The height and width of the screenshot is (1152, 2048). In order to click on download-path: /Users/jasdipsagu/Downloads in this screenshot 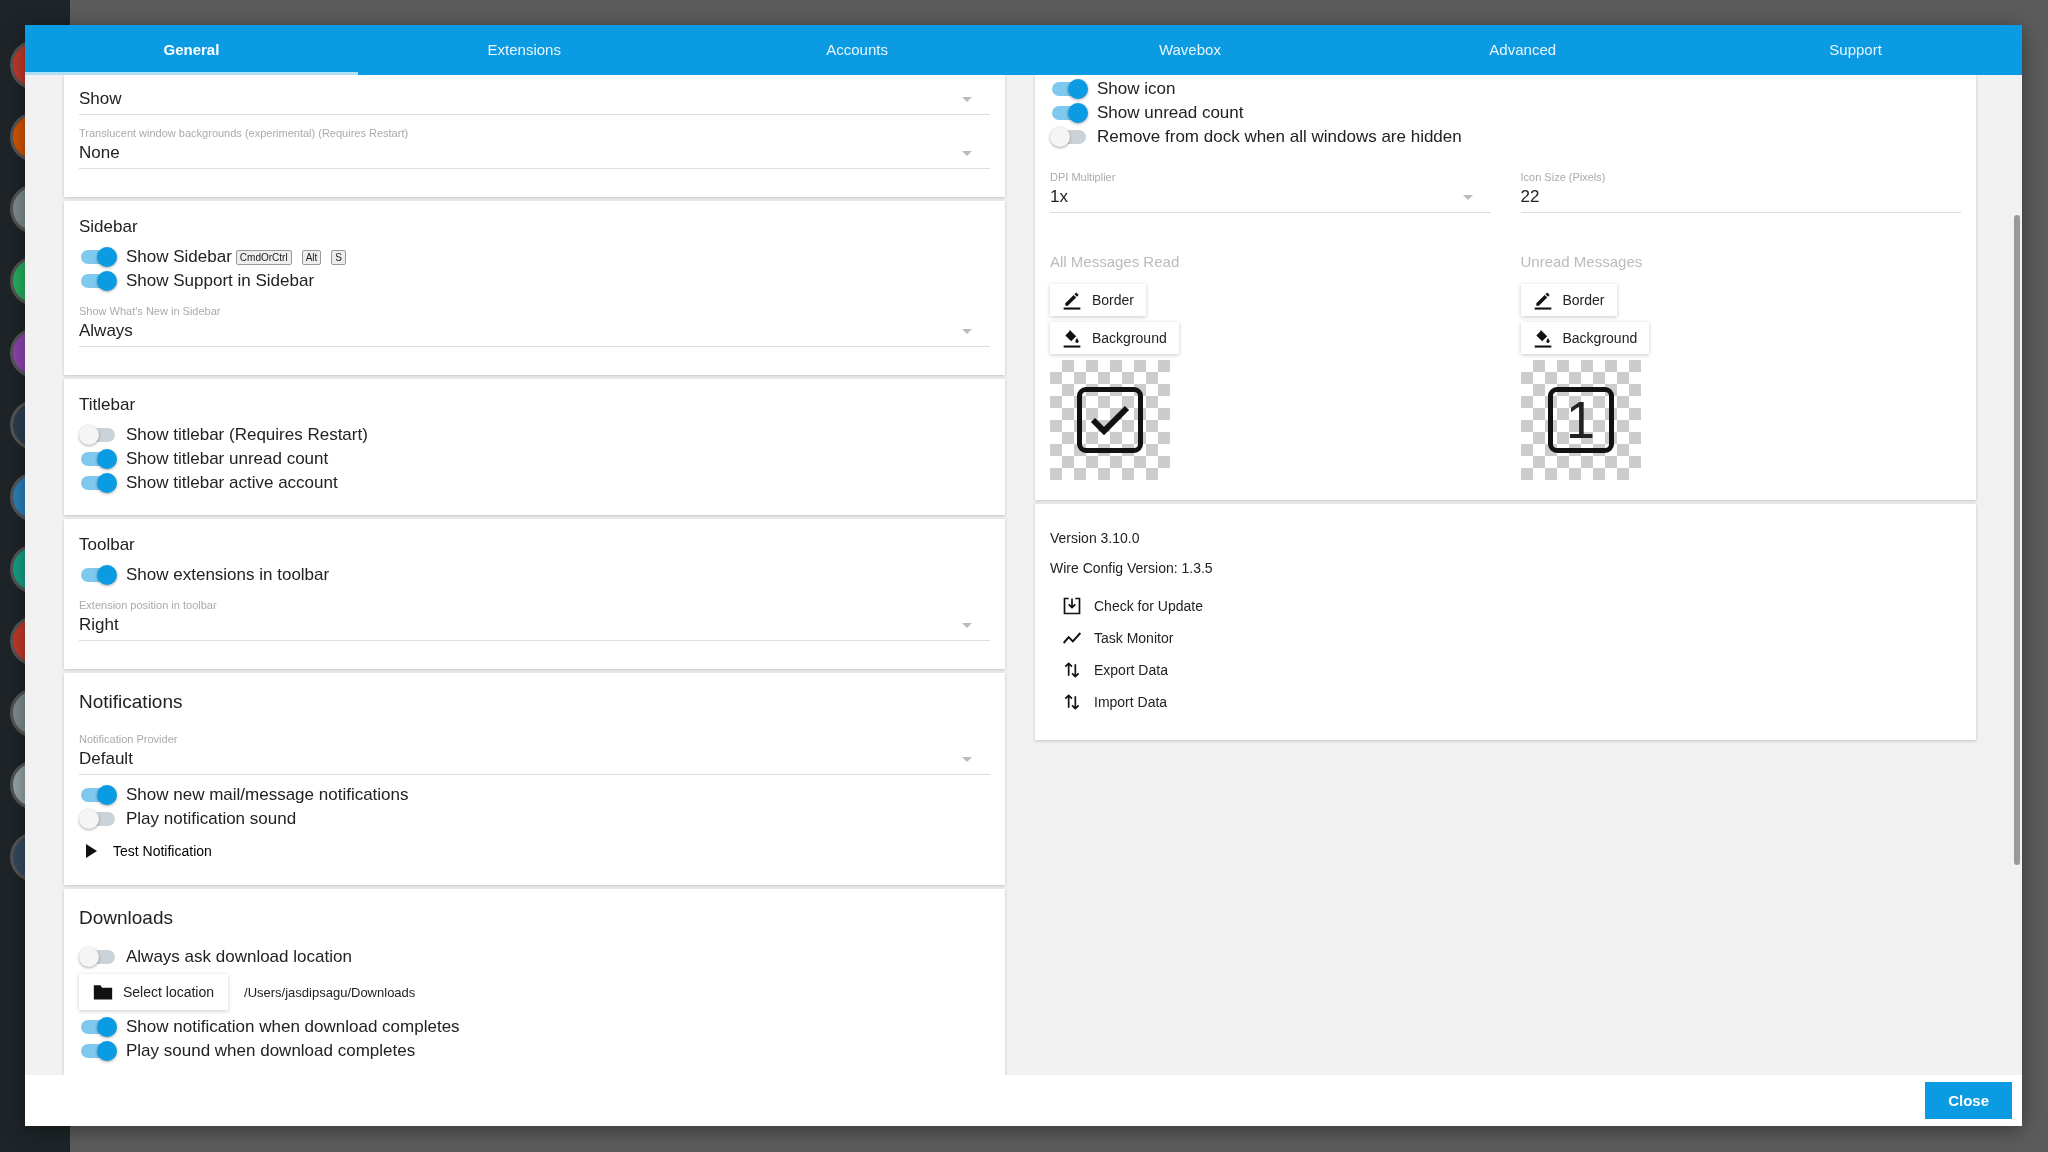, I will do `click(330, 992)`.